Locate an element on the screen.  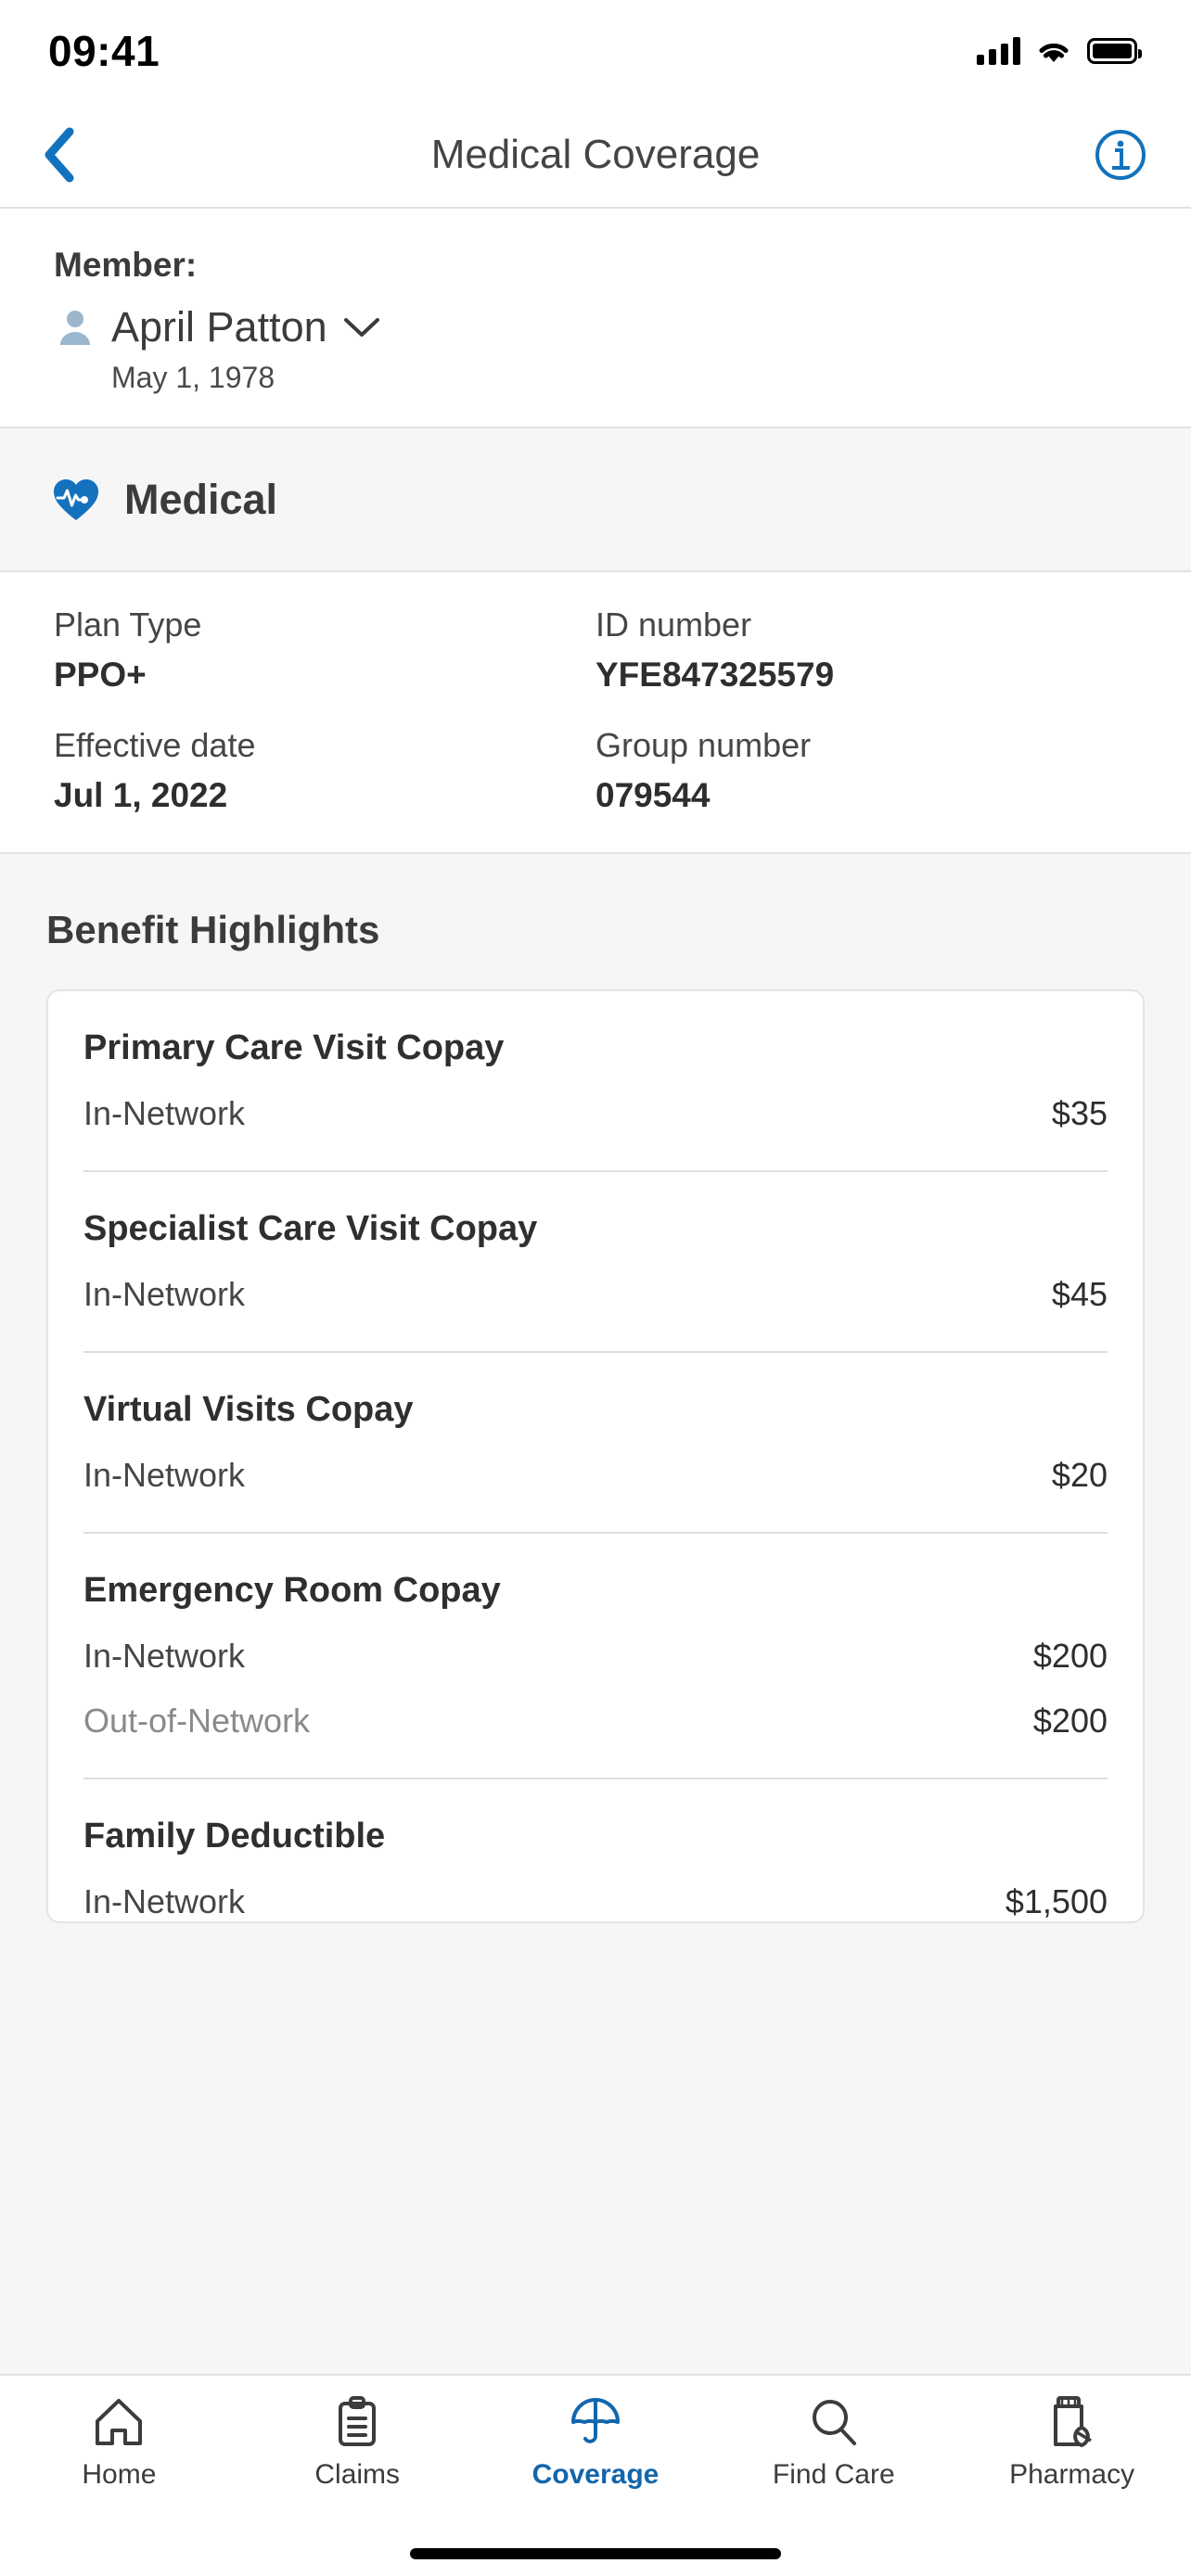
info-button is located at coordinates (1121, 155).